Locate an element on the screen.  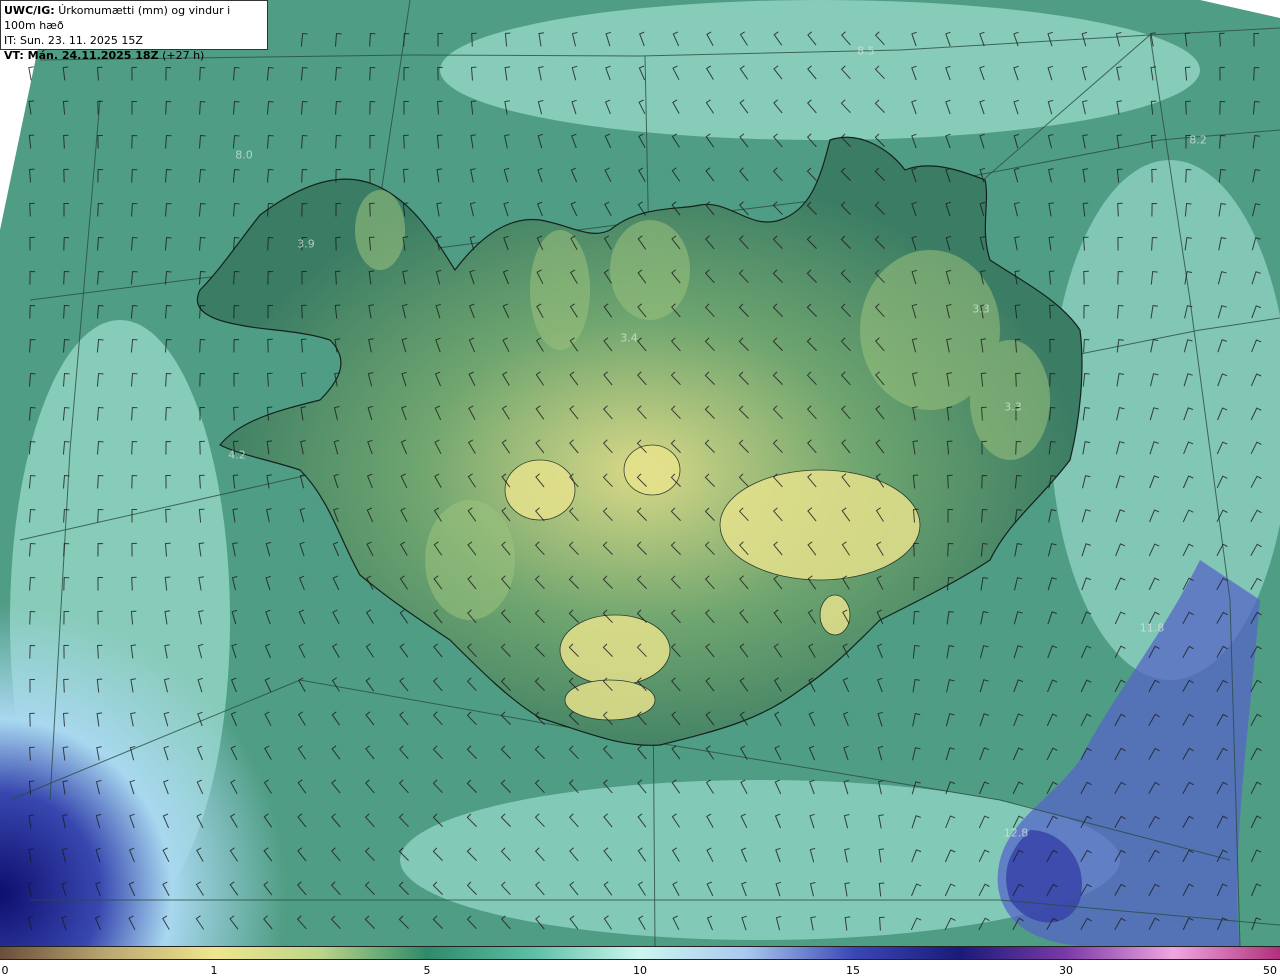
colorbar-tick-50: 50 is located at coordinates (1270, 970).